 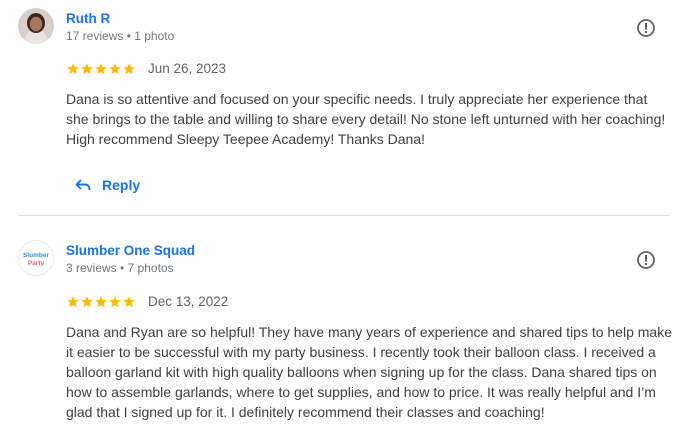 What do you see at coordinates (344, 215) in the screenshot?
I see `review-divider` at bounding box center [344, 215].